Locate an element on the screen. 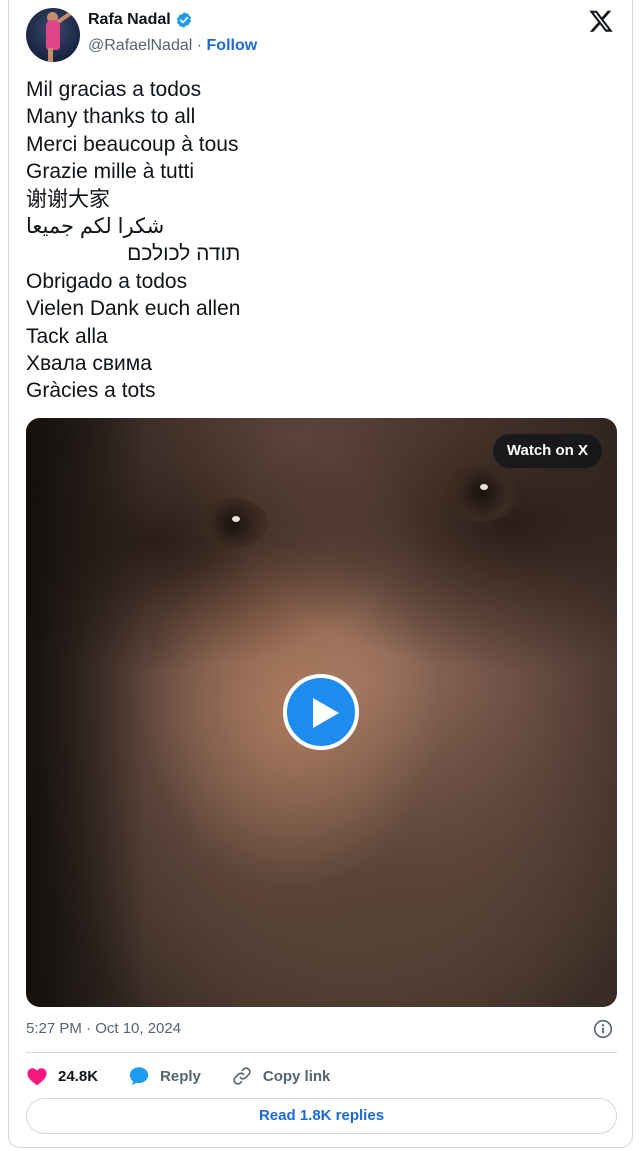 The width and height of the screenshot is (640, 1151). author-name-row: Rafa Nadal is located at coordinates (140, 20).